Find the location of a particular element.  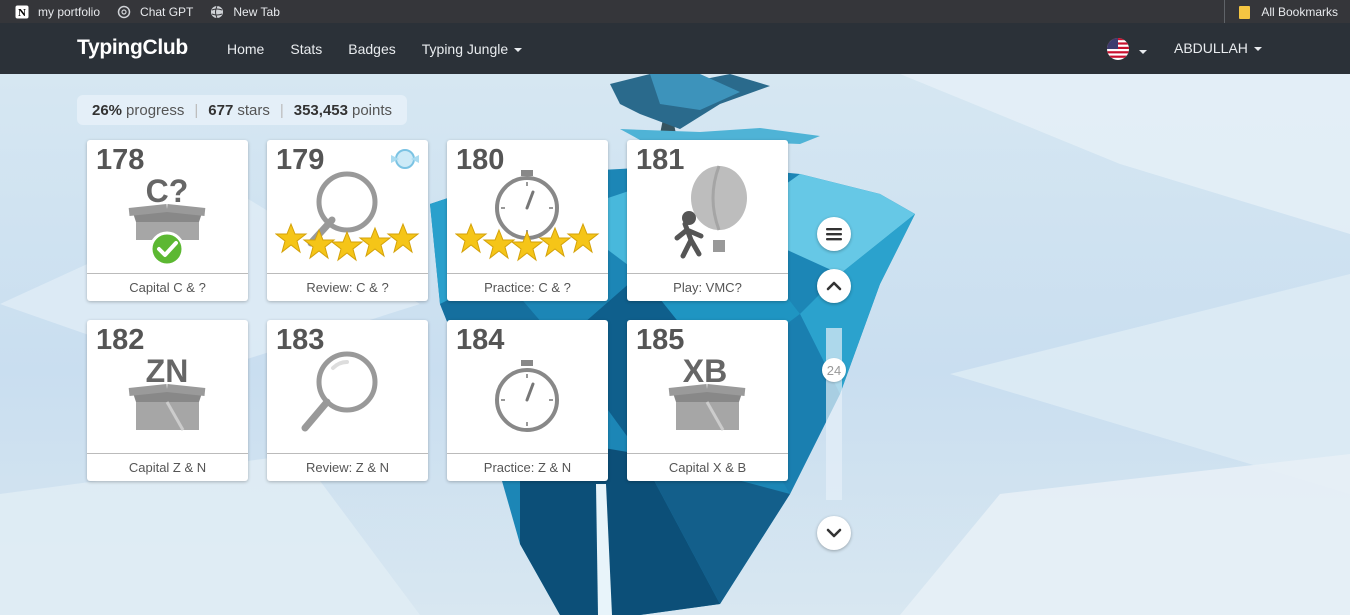

lesson-card-181: 181 Play: VMC? is located at coordinates (707, 220).